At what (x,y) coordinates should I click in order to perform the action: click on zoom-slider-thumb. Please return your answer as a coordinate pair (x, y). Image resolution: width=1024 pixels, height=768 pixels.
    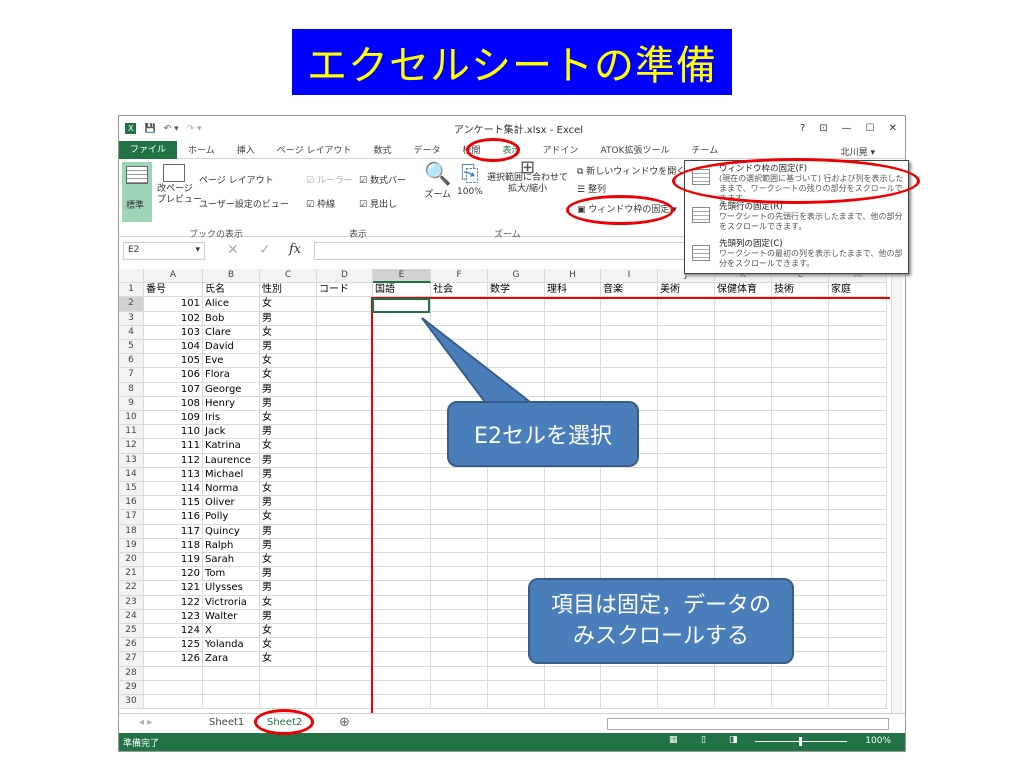
    Looking at the image, I should click on (800, 741).